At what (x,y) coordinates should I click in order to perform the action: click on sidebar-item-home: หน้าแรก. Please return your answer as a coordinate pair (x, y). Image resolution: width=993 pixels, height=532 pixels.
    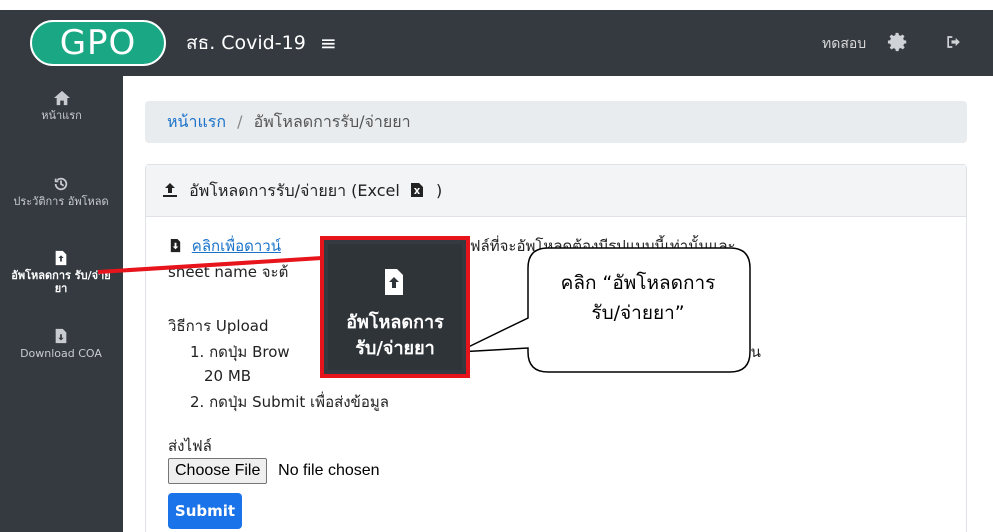
    Looking at the image, I should click on (61, 106).